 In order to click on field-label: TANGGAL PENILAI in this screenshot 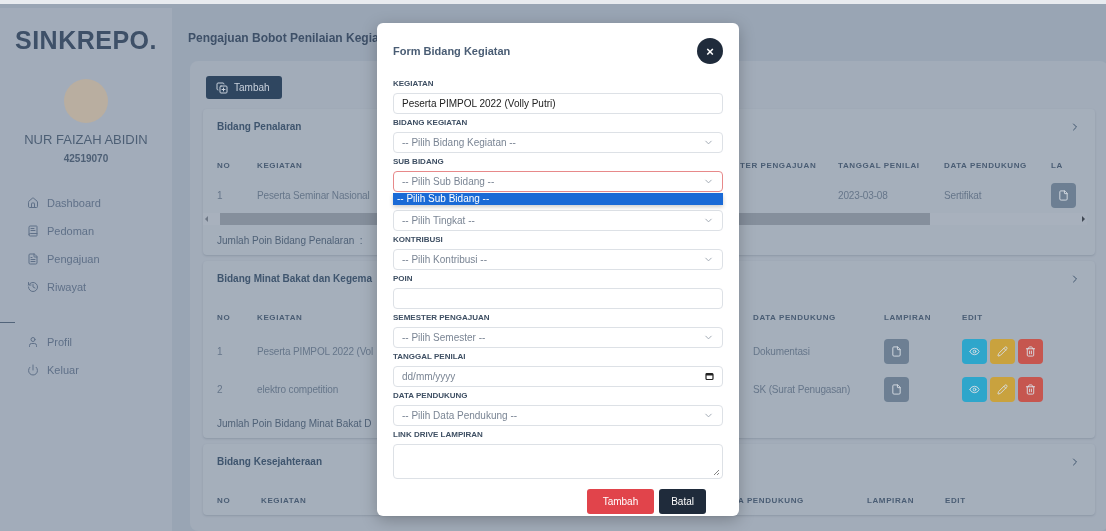, I will do `click(430, 357)`.